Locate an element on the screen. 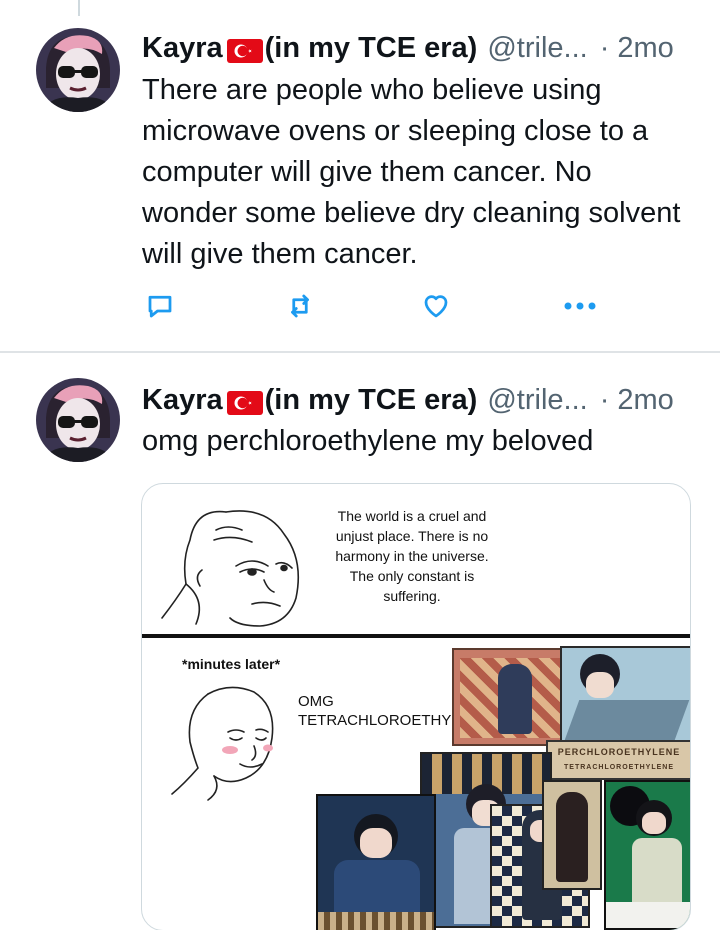 Image resolution: width=720 pixels, height=930 pixels. reply-icon is located at coordinates (160, 306).